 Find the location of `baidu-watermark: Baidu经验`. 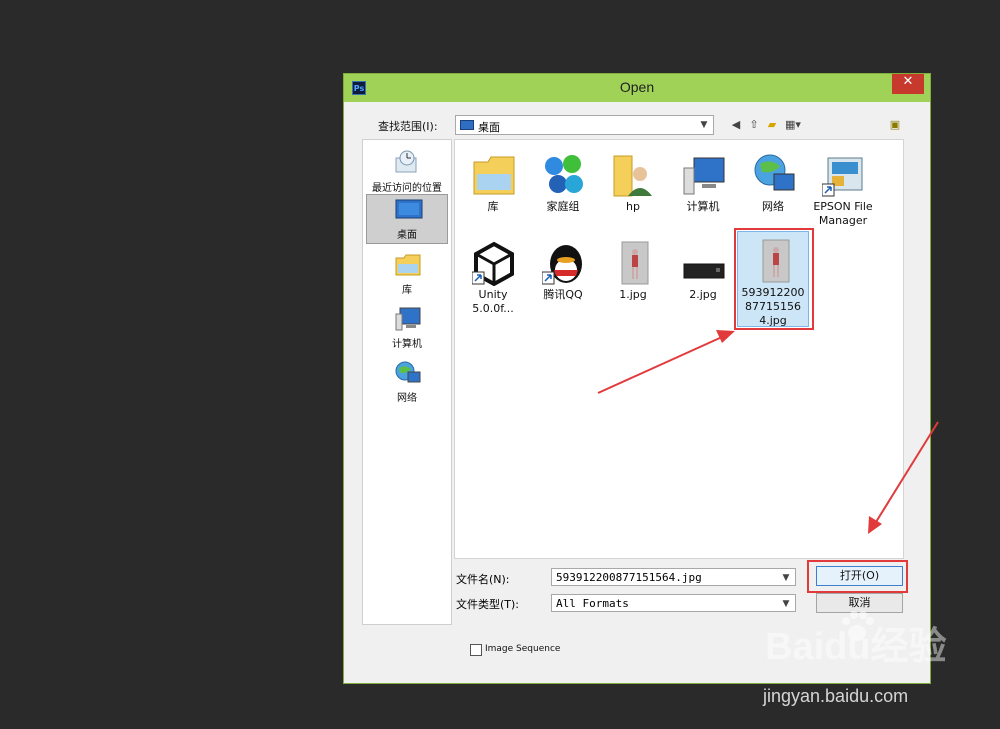

baidu-watermark: Baidu经验 is located at coordinates (865, 640).